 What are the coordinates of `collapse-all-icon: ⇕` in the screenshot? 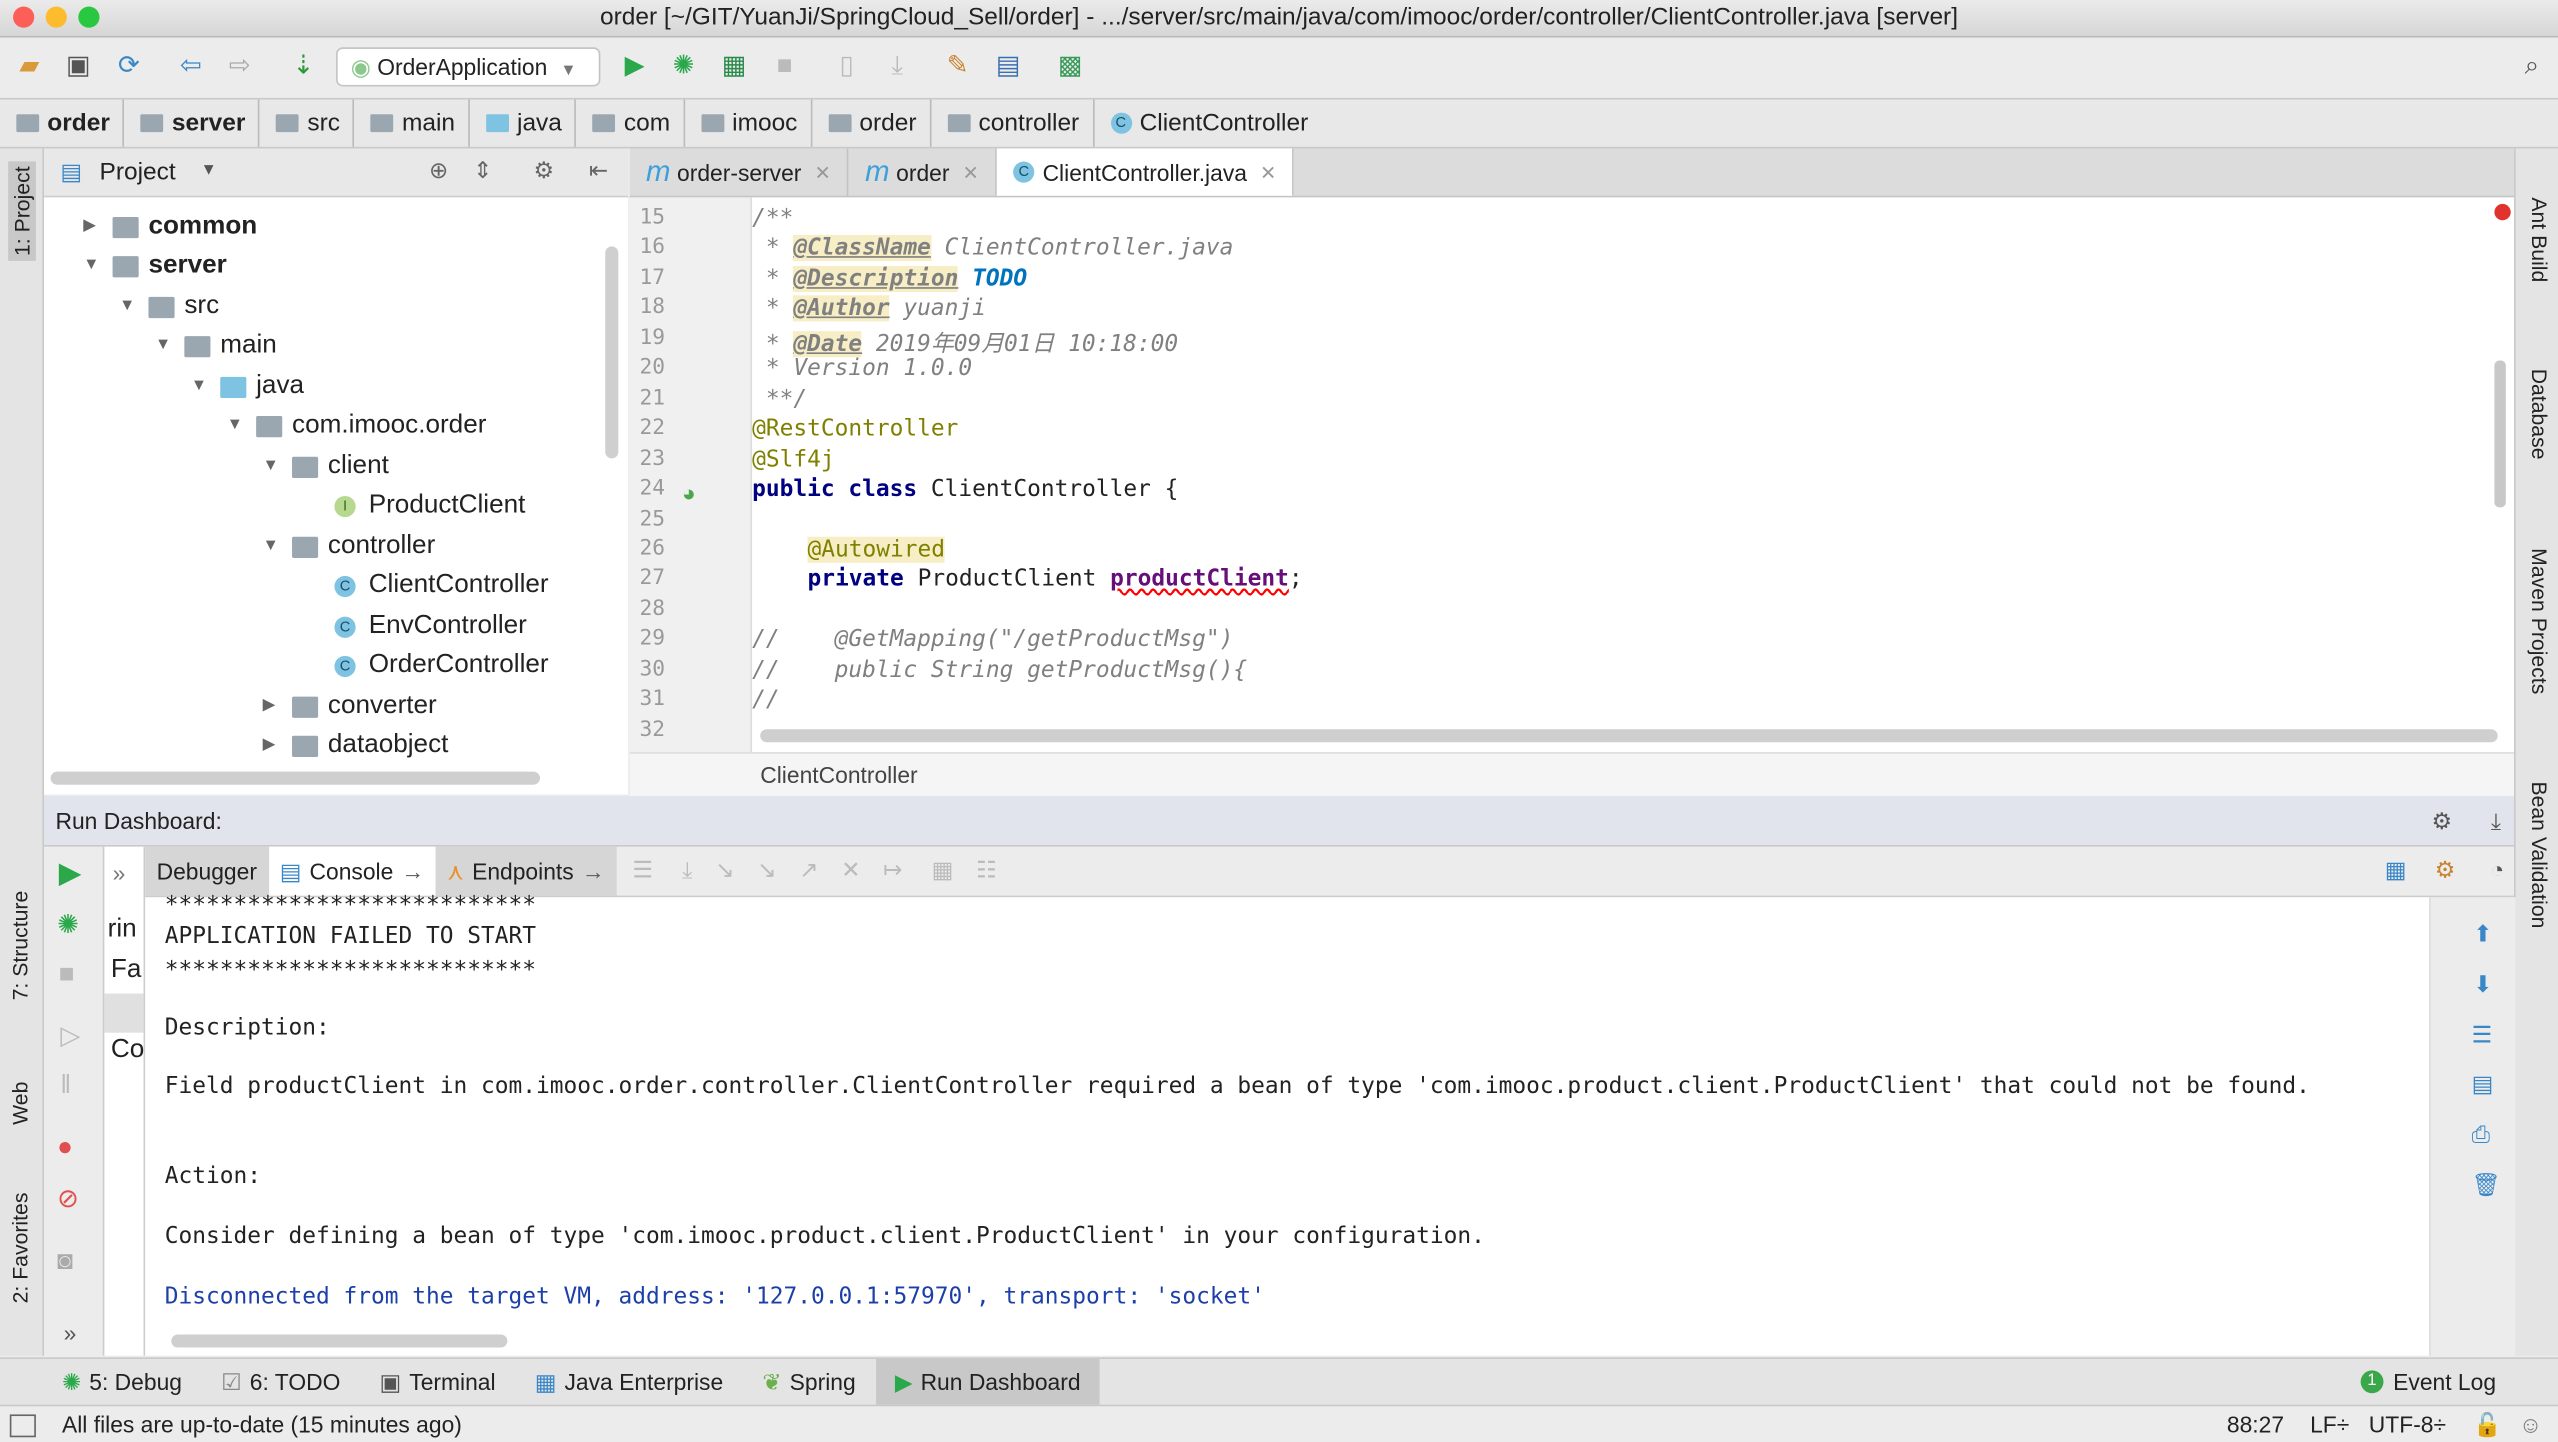 It's located at (482, 171).